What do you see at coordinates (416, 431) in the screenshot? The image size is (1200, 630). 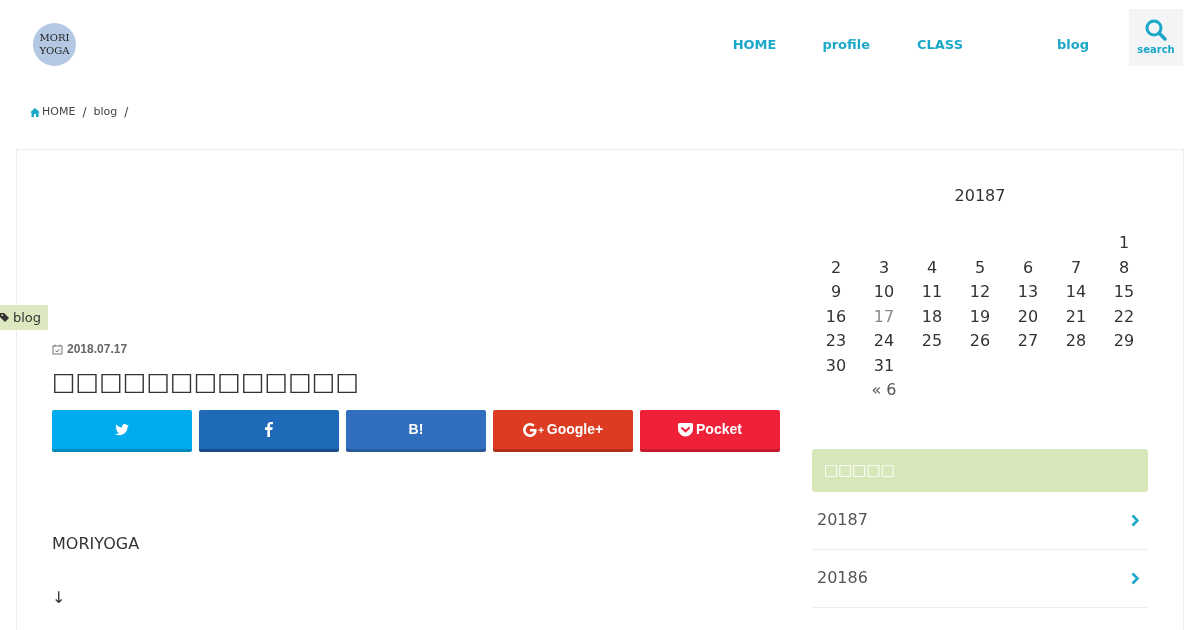 I see `share-button: B!` at bounding box center [416, 431].